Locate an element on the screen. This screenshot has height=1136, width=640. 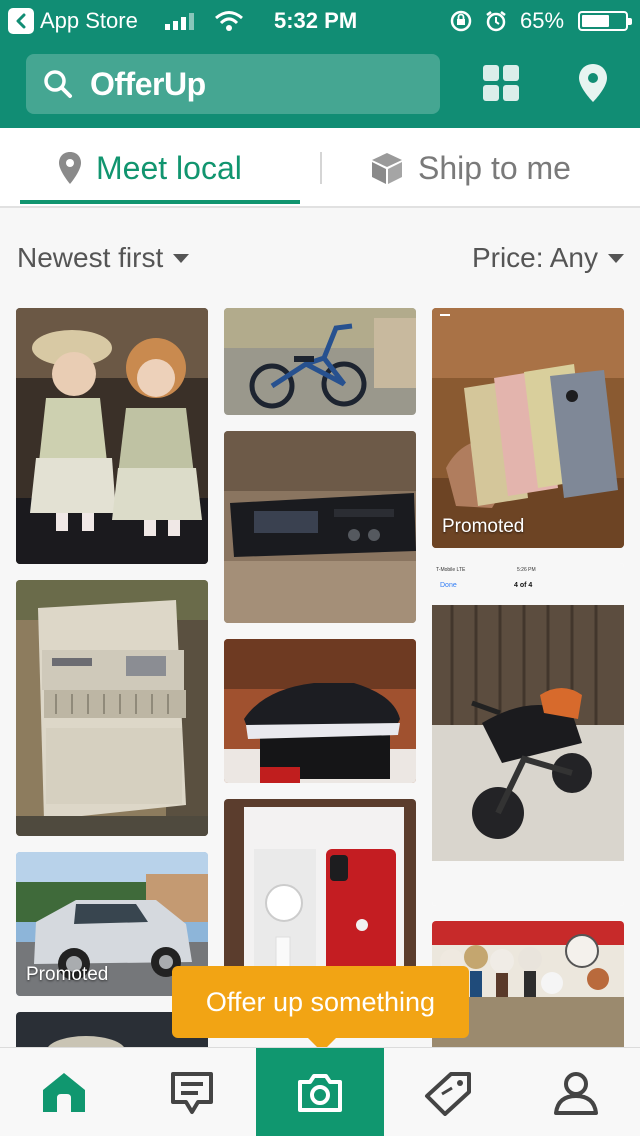
clock: 5:32 PM is located at coordinates (316, 20).